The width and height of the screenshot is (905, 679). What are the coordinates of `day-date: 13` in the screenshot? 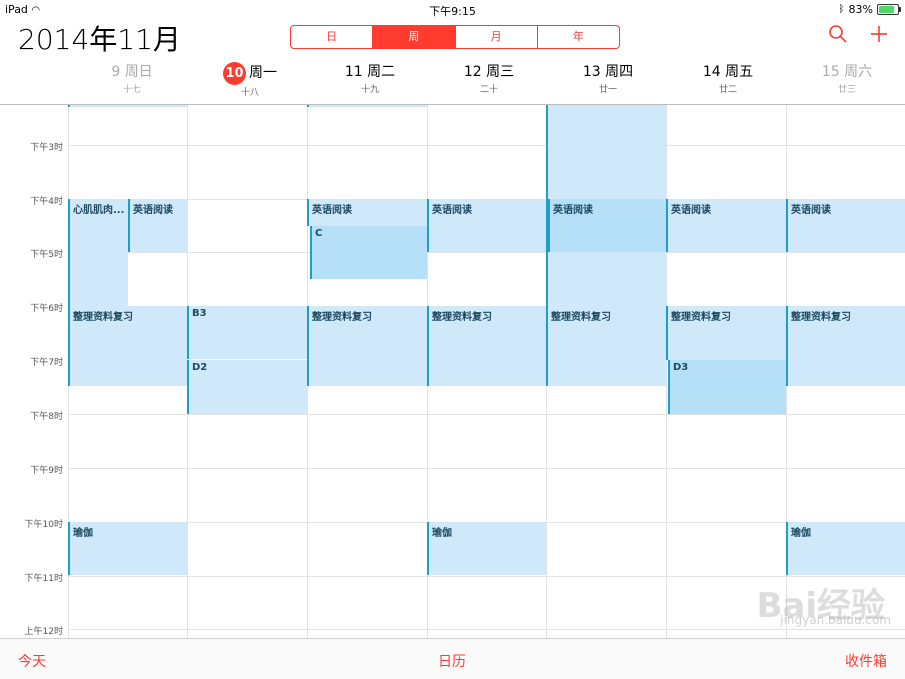 It's located at (591, 72).